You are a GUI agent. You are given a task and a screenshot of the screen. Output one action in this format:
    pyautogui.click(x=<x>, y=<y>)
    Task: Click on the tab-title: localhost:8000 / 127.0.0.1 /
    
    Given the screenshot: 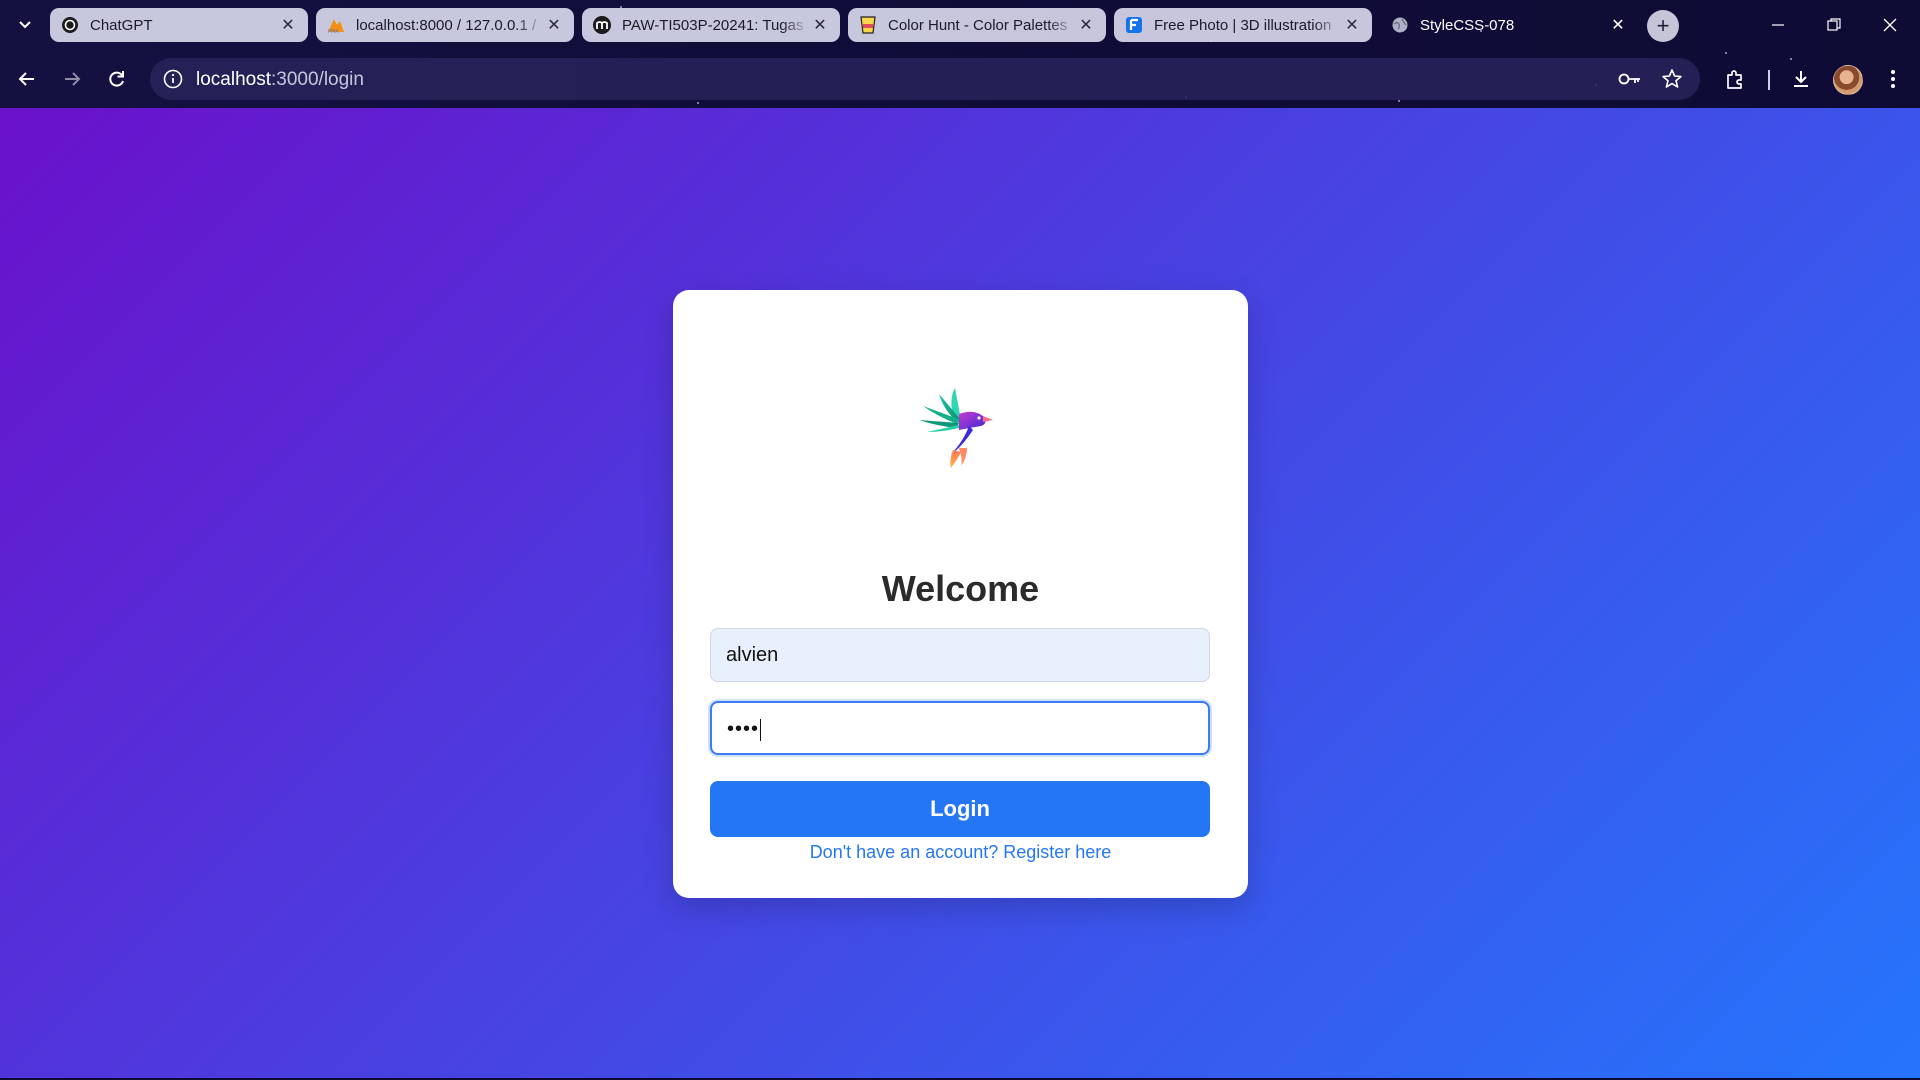 What is the action you would take?
    pyautogui.click(x=446, y=25)
    